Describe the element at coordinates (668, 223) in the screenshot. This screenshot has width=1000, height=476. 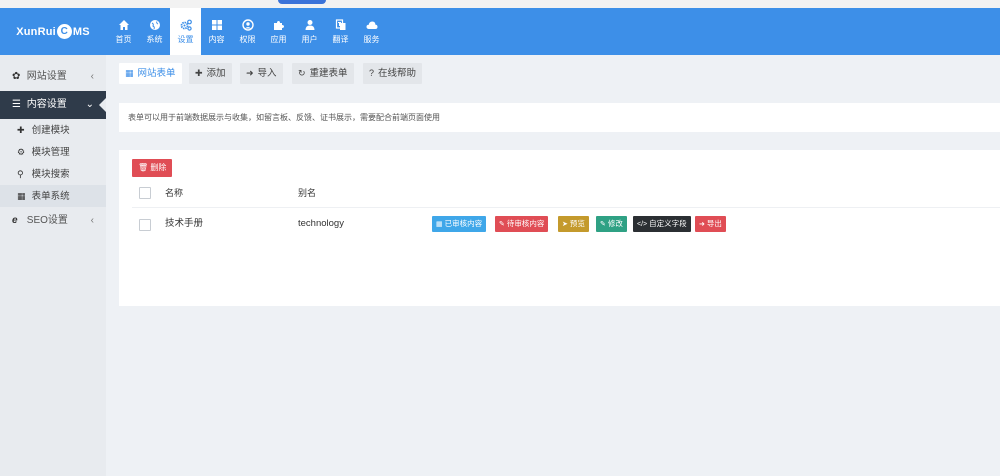
I see `button-label: 自定义字段` at that location.